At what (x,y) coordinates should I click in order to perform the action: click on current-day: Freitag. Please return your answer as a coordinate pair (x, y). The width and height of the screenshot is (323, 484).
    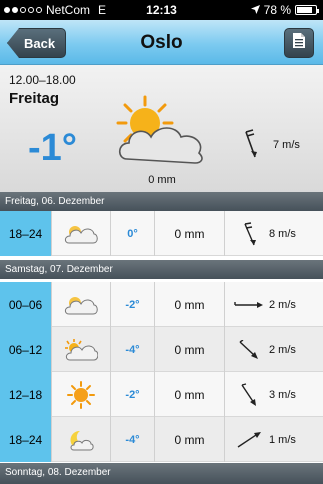
    Looking at the image, I should click on (34, 98).